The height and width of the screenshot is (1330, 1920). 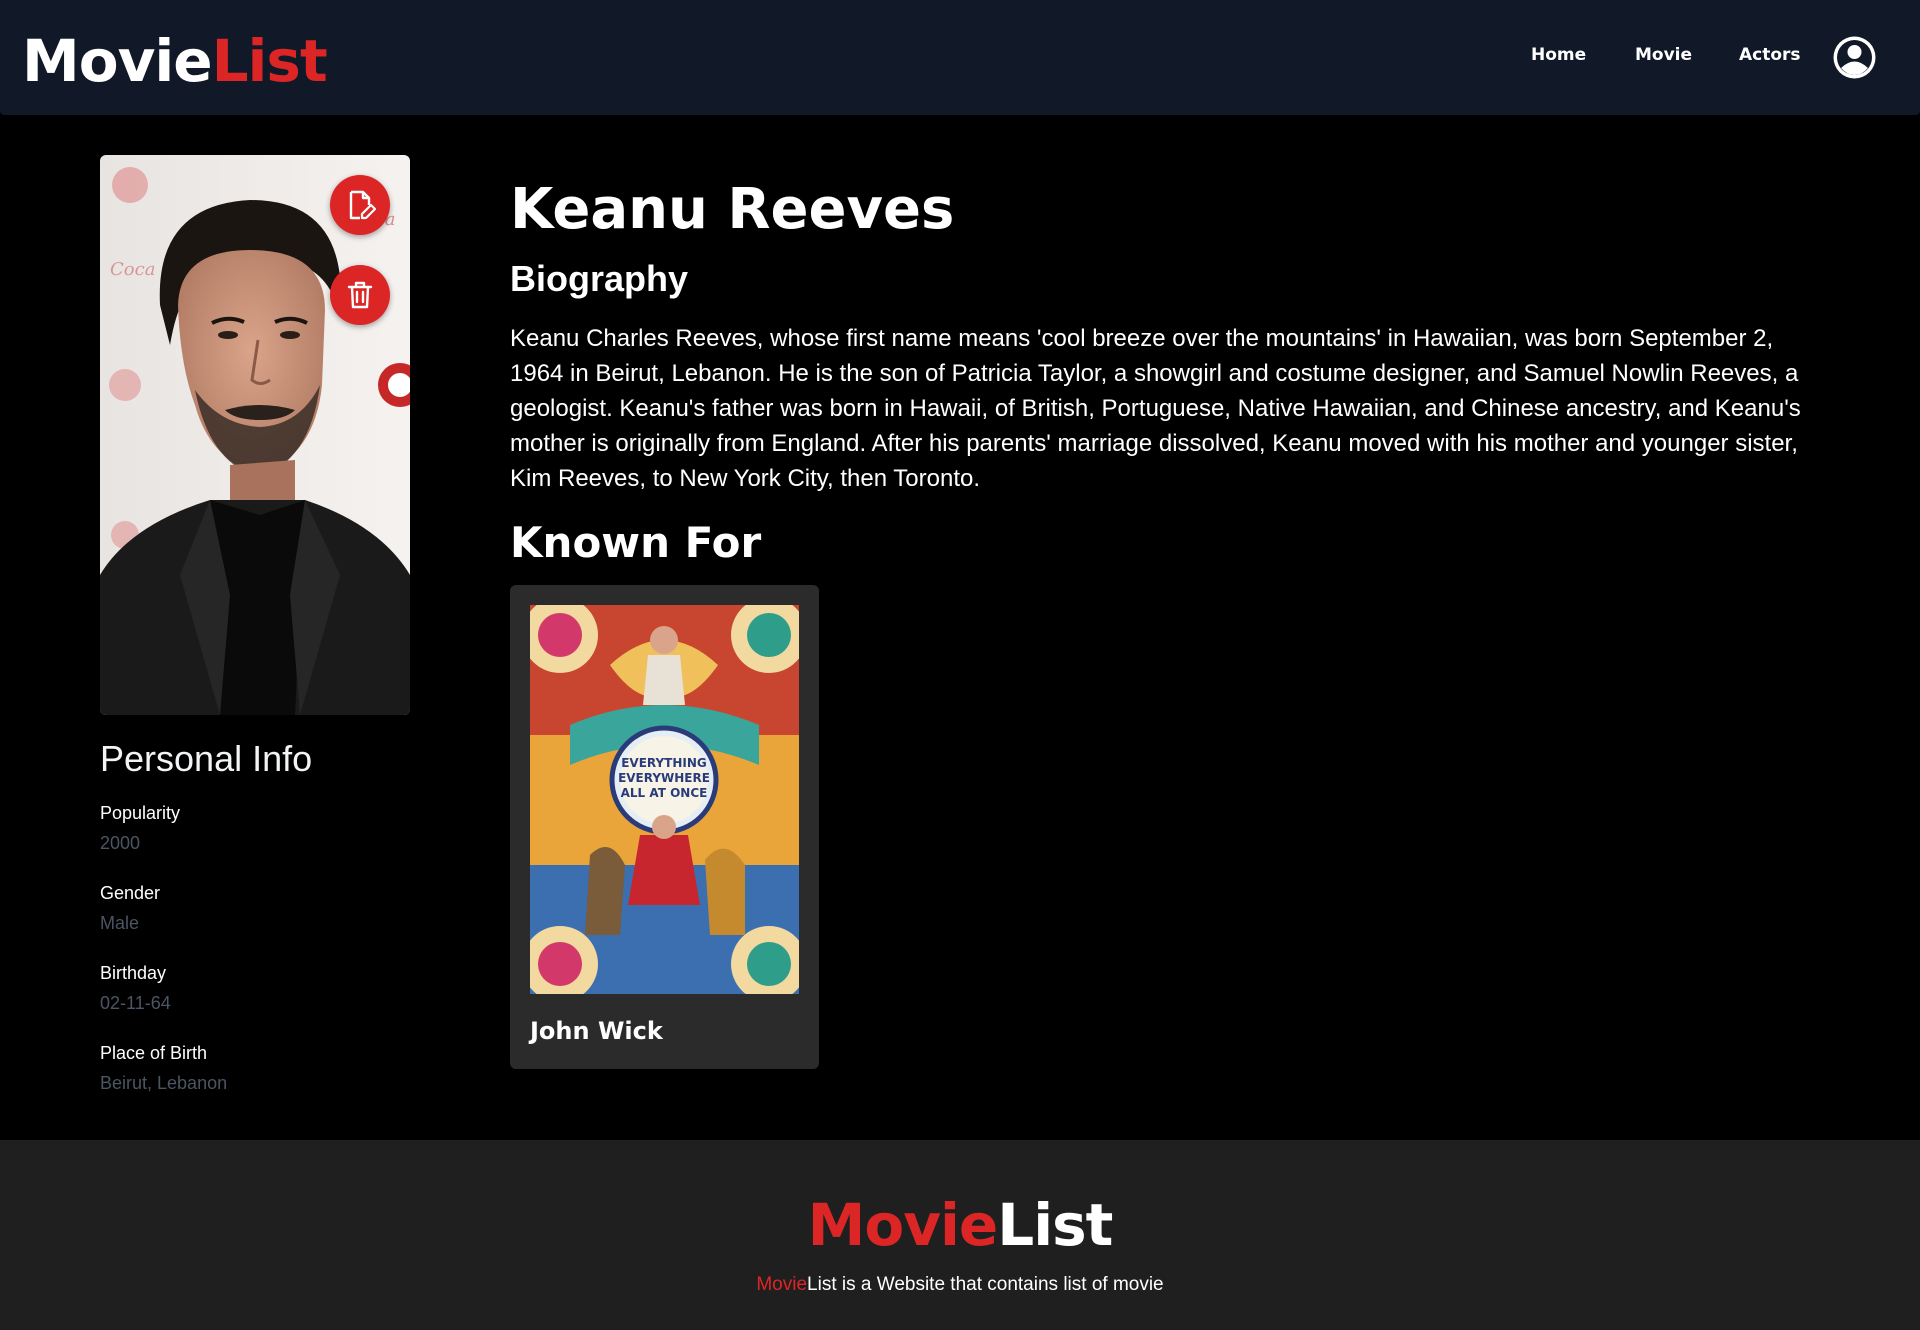 I want to click on edit-actor-button, so click(x=360, y=205).